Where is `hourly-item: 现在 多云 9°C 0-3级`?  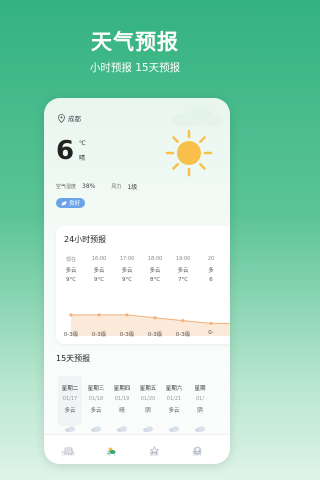
hourly-item: 现在 多云 9°C 0-3级 is located at coordinates (71, 297).